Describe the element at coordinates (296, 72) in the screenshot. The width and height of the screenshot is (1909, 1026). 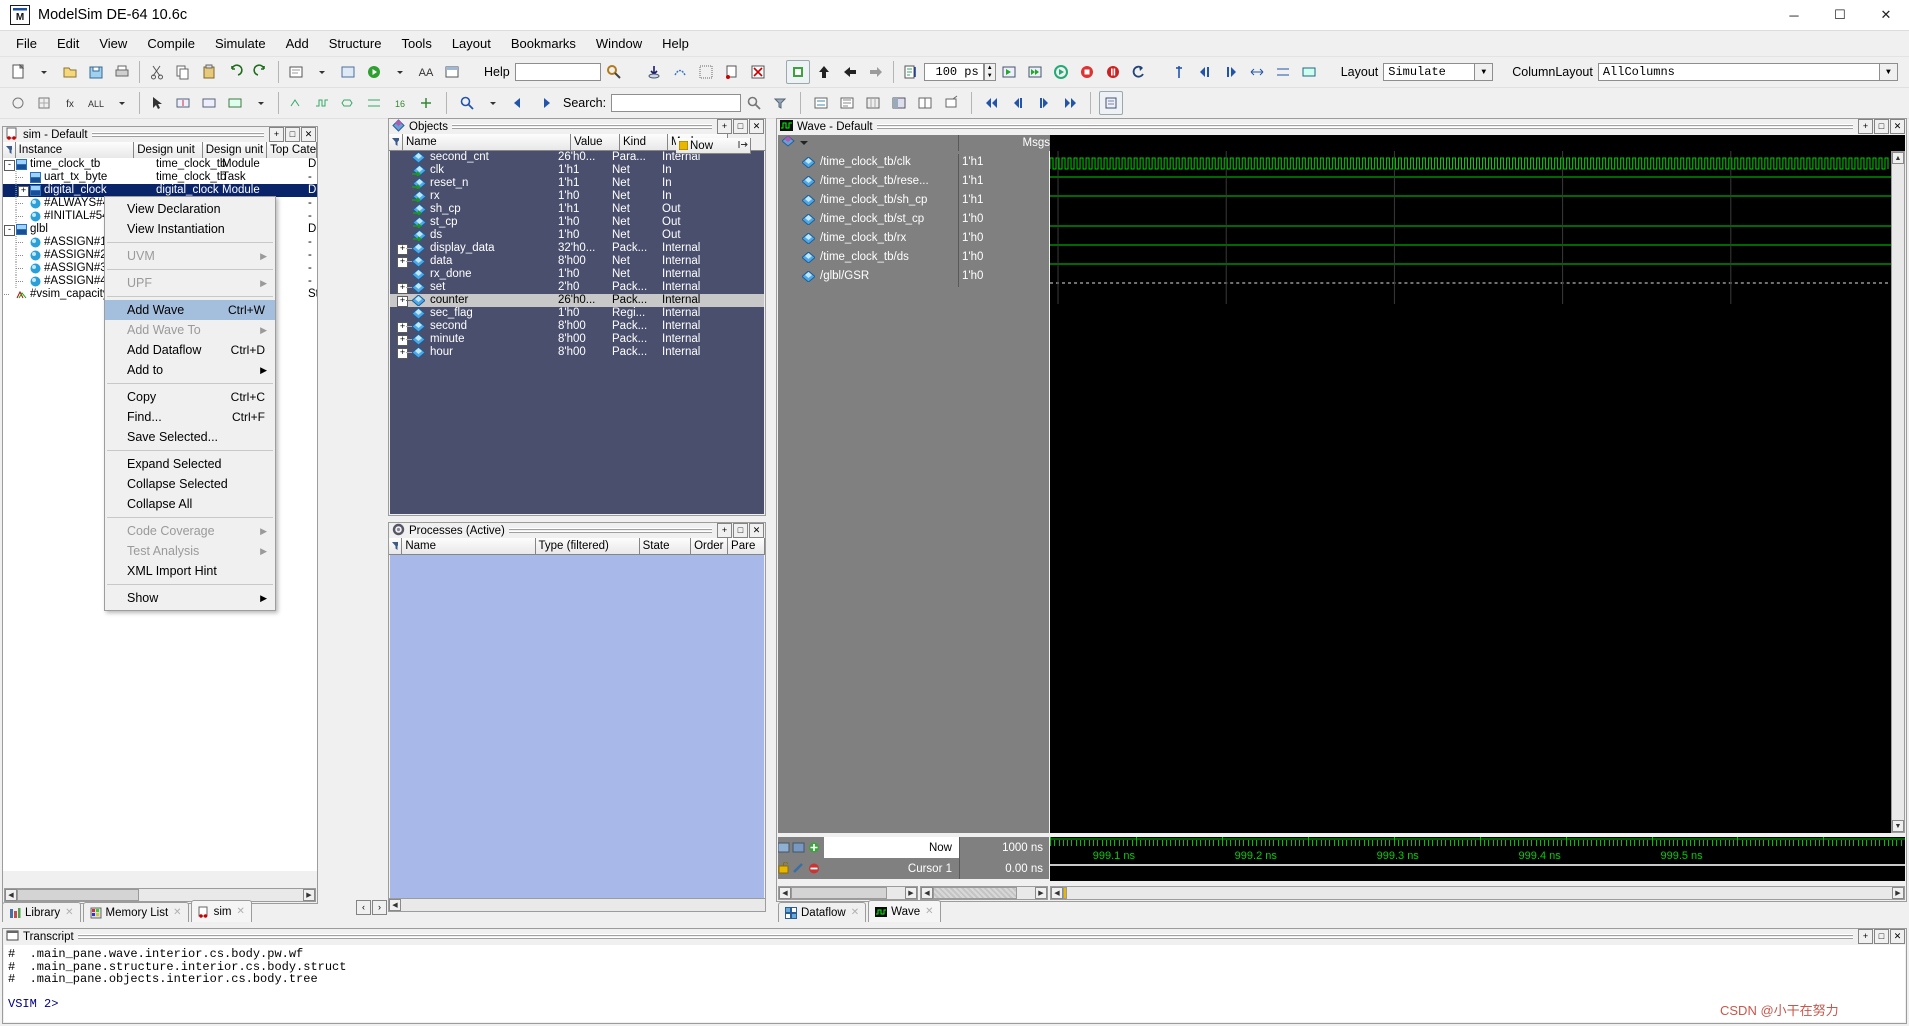
I see `compile-icon` at that location.